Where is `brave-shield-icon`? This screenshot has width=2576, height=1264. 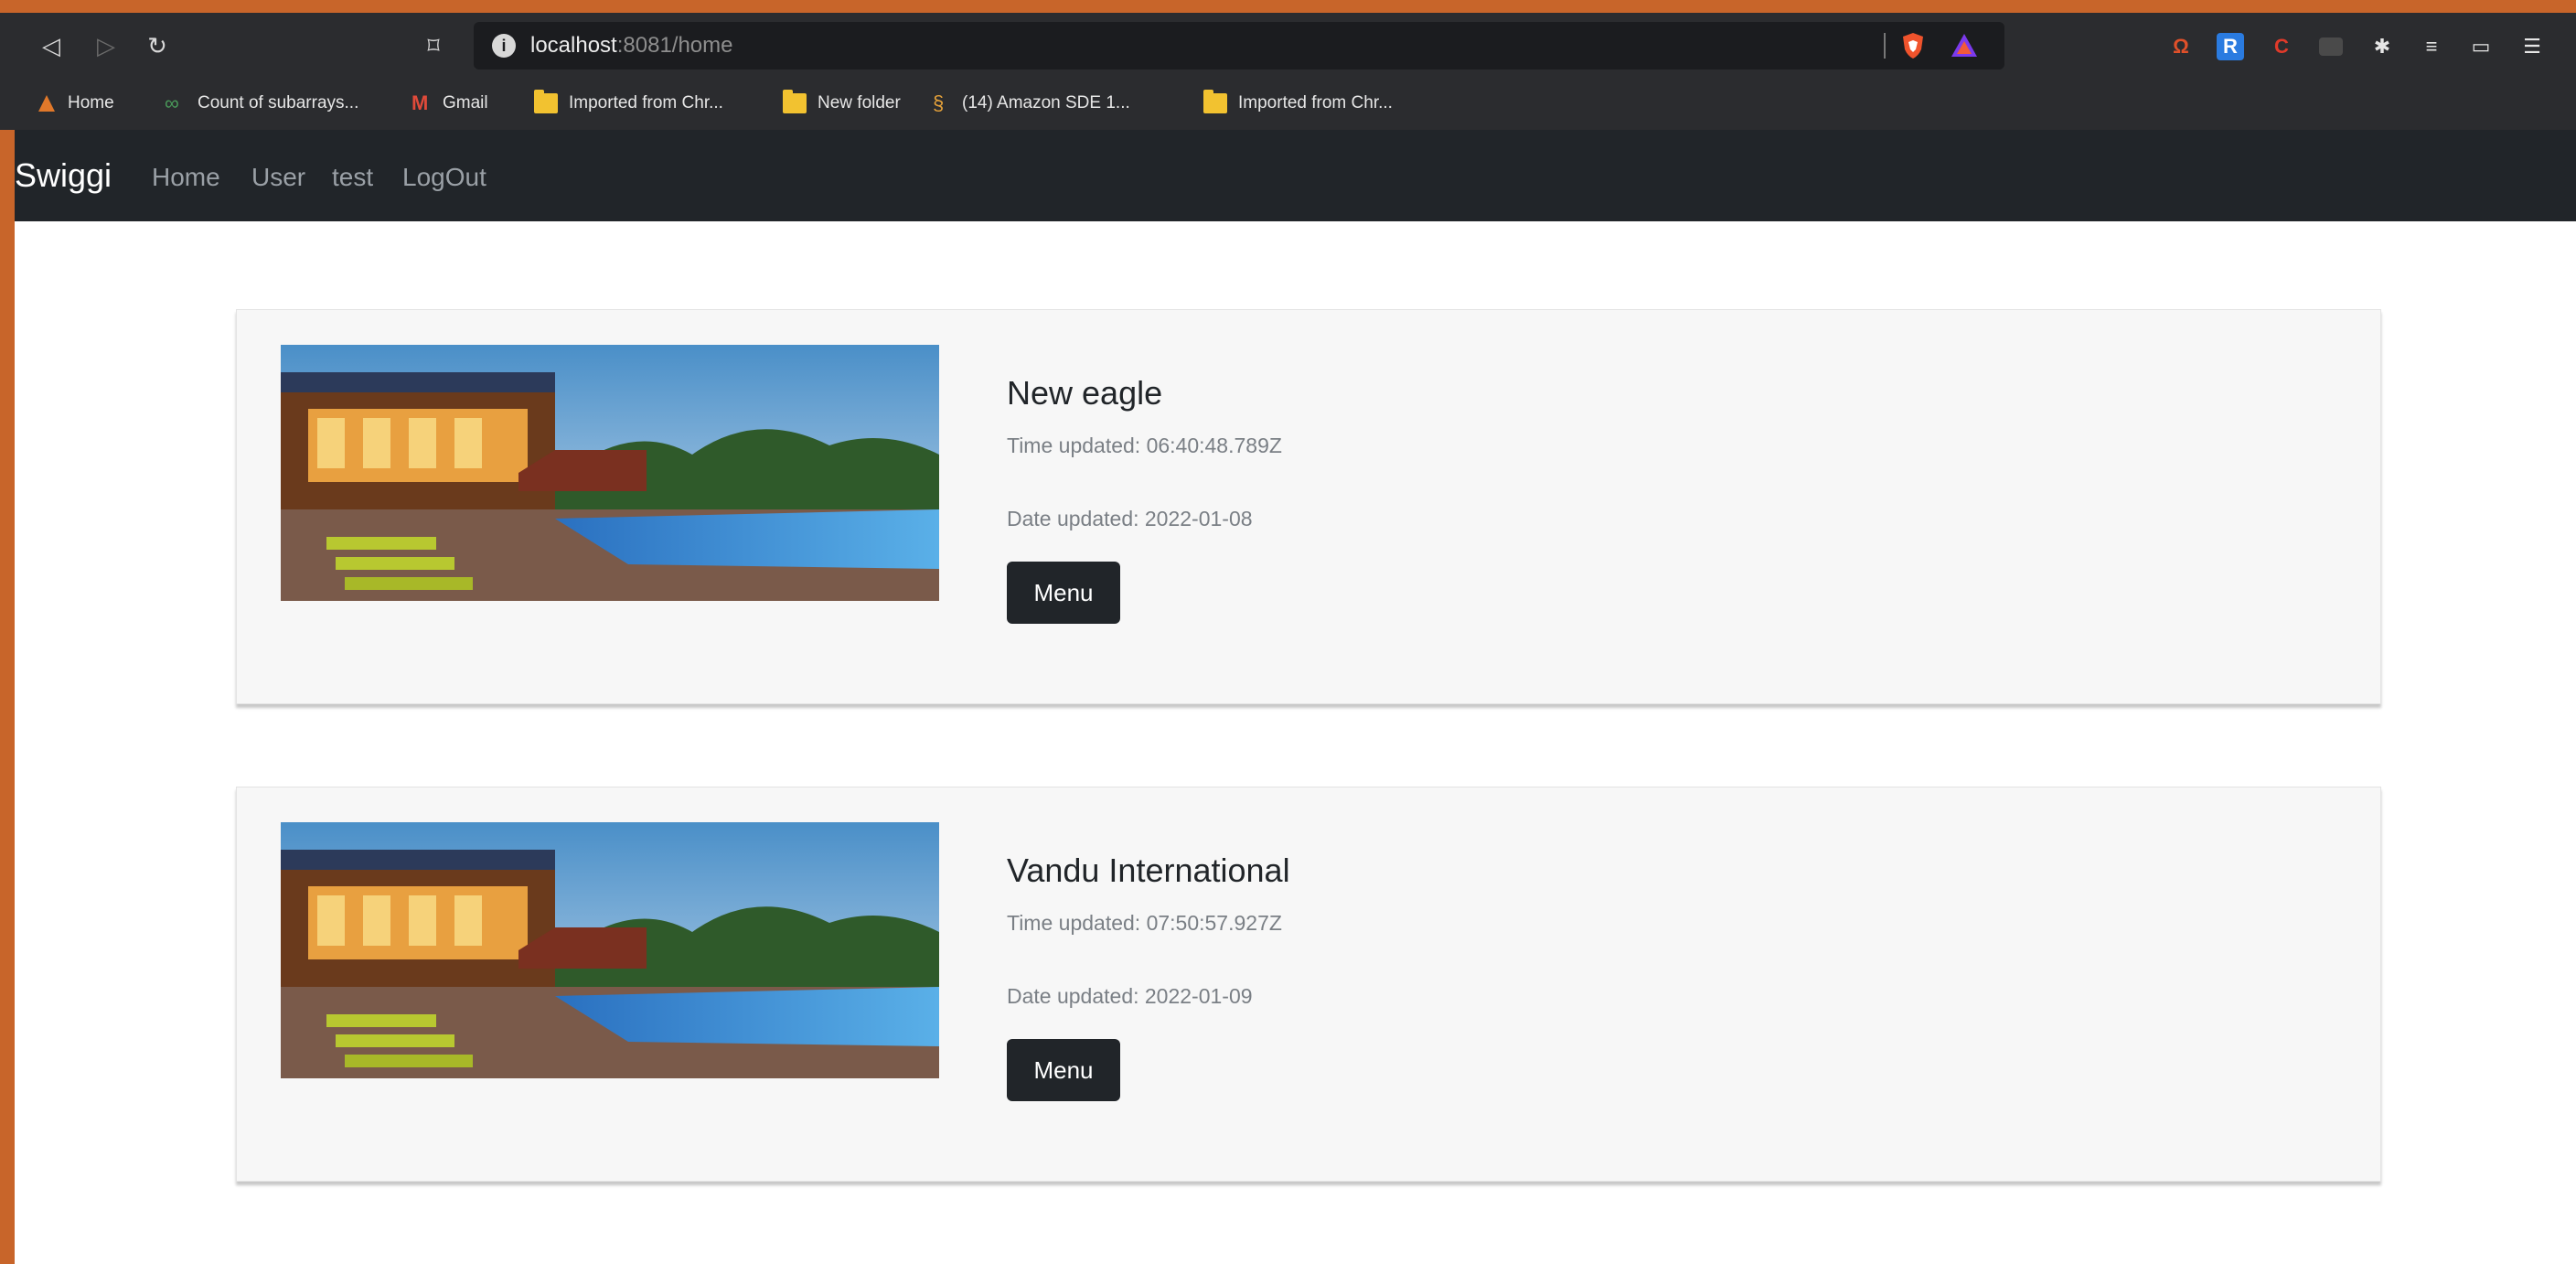
brave-shield-icon is located at coordinates (1913, 46).